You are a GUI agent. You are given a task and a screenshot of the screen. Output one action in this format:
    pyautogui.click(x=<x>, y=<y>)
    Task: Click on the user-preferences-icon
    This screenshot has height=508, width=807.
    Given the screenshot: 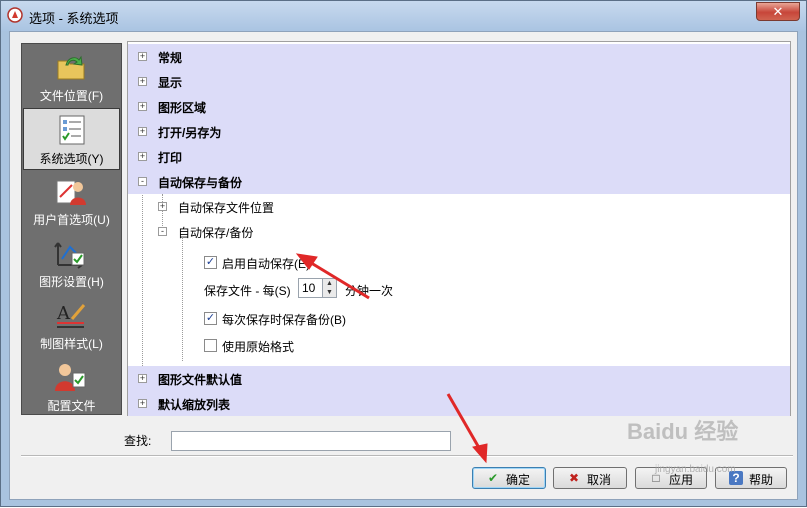 What is the action you would take?
    pyautogui.click(x=71, y=192)
    